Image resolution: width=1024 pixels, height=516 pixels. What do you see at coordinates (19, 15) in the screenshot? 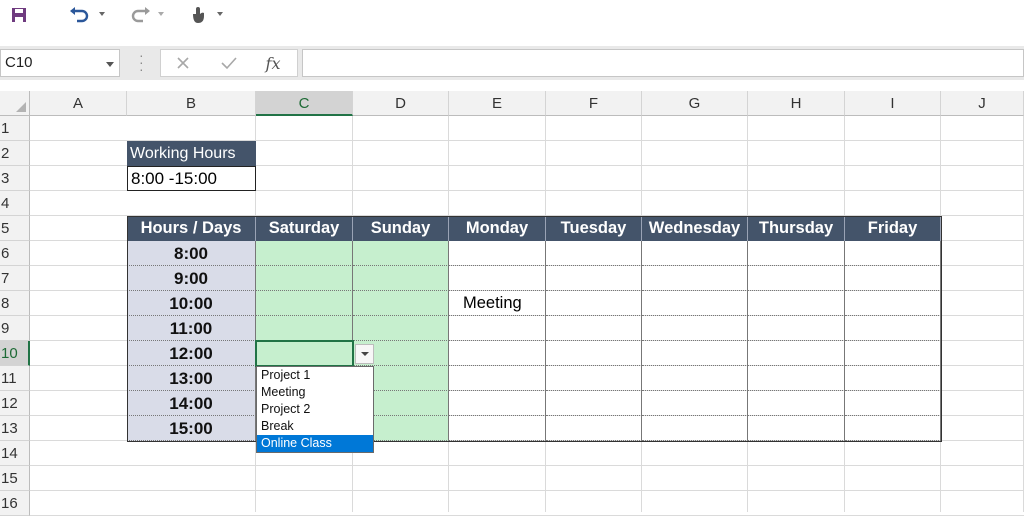
I see `save-icon` at bounding box center [19, 15].